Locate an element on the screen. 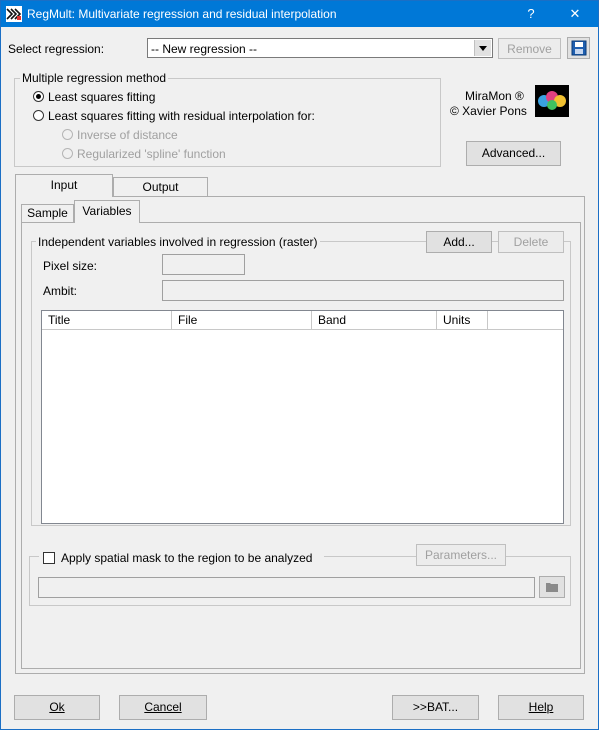  folder-icon is located at coordinates (552, 587).